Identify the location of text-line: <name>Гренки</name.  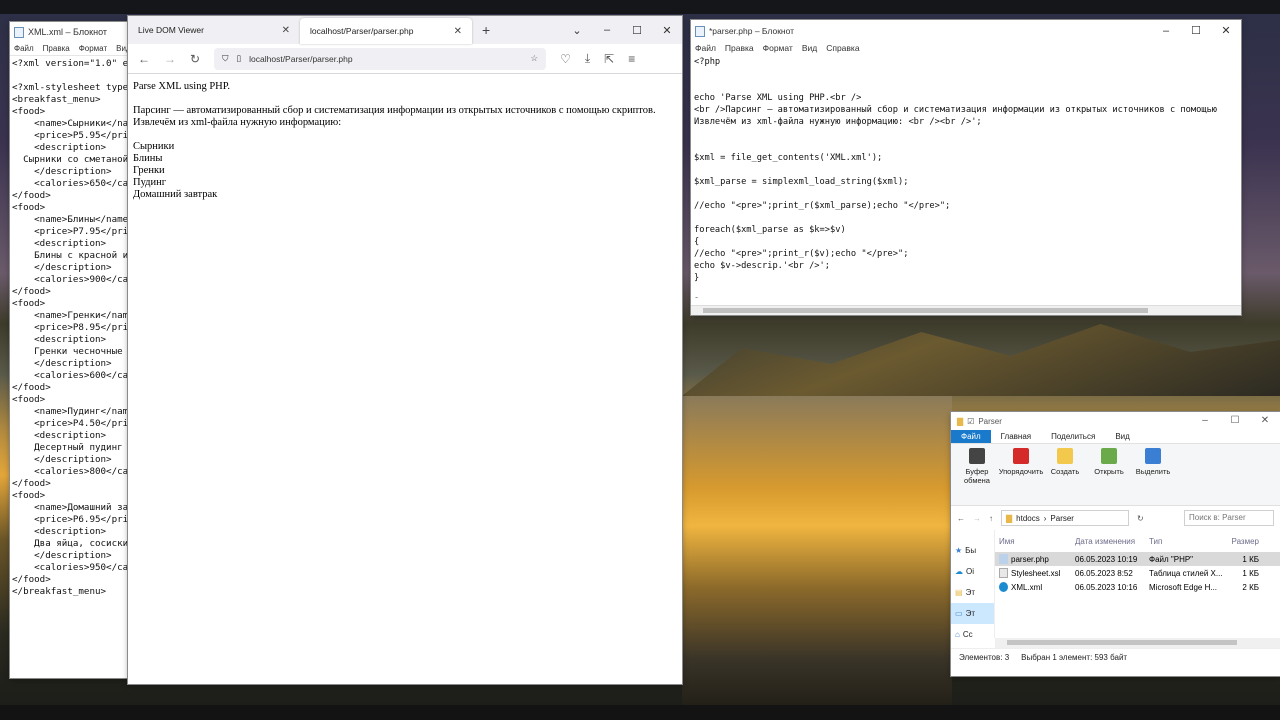
(71, 315).